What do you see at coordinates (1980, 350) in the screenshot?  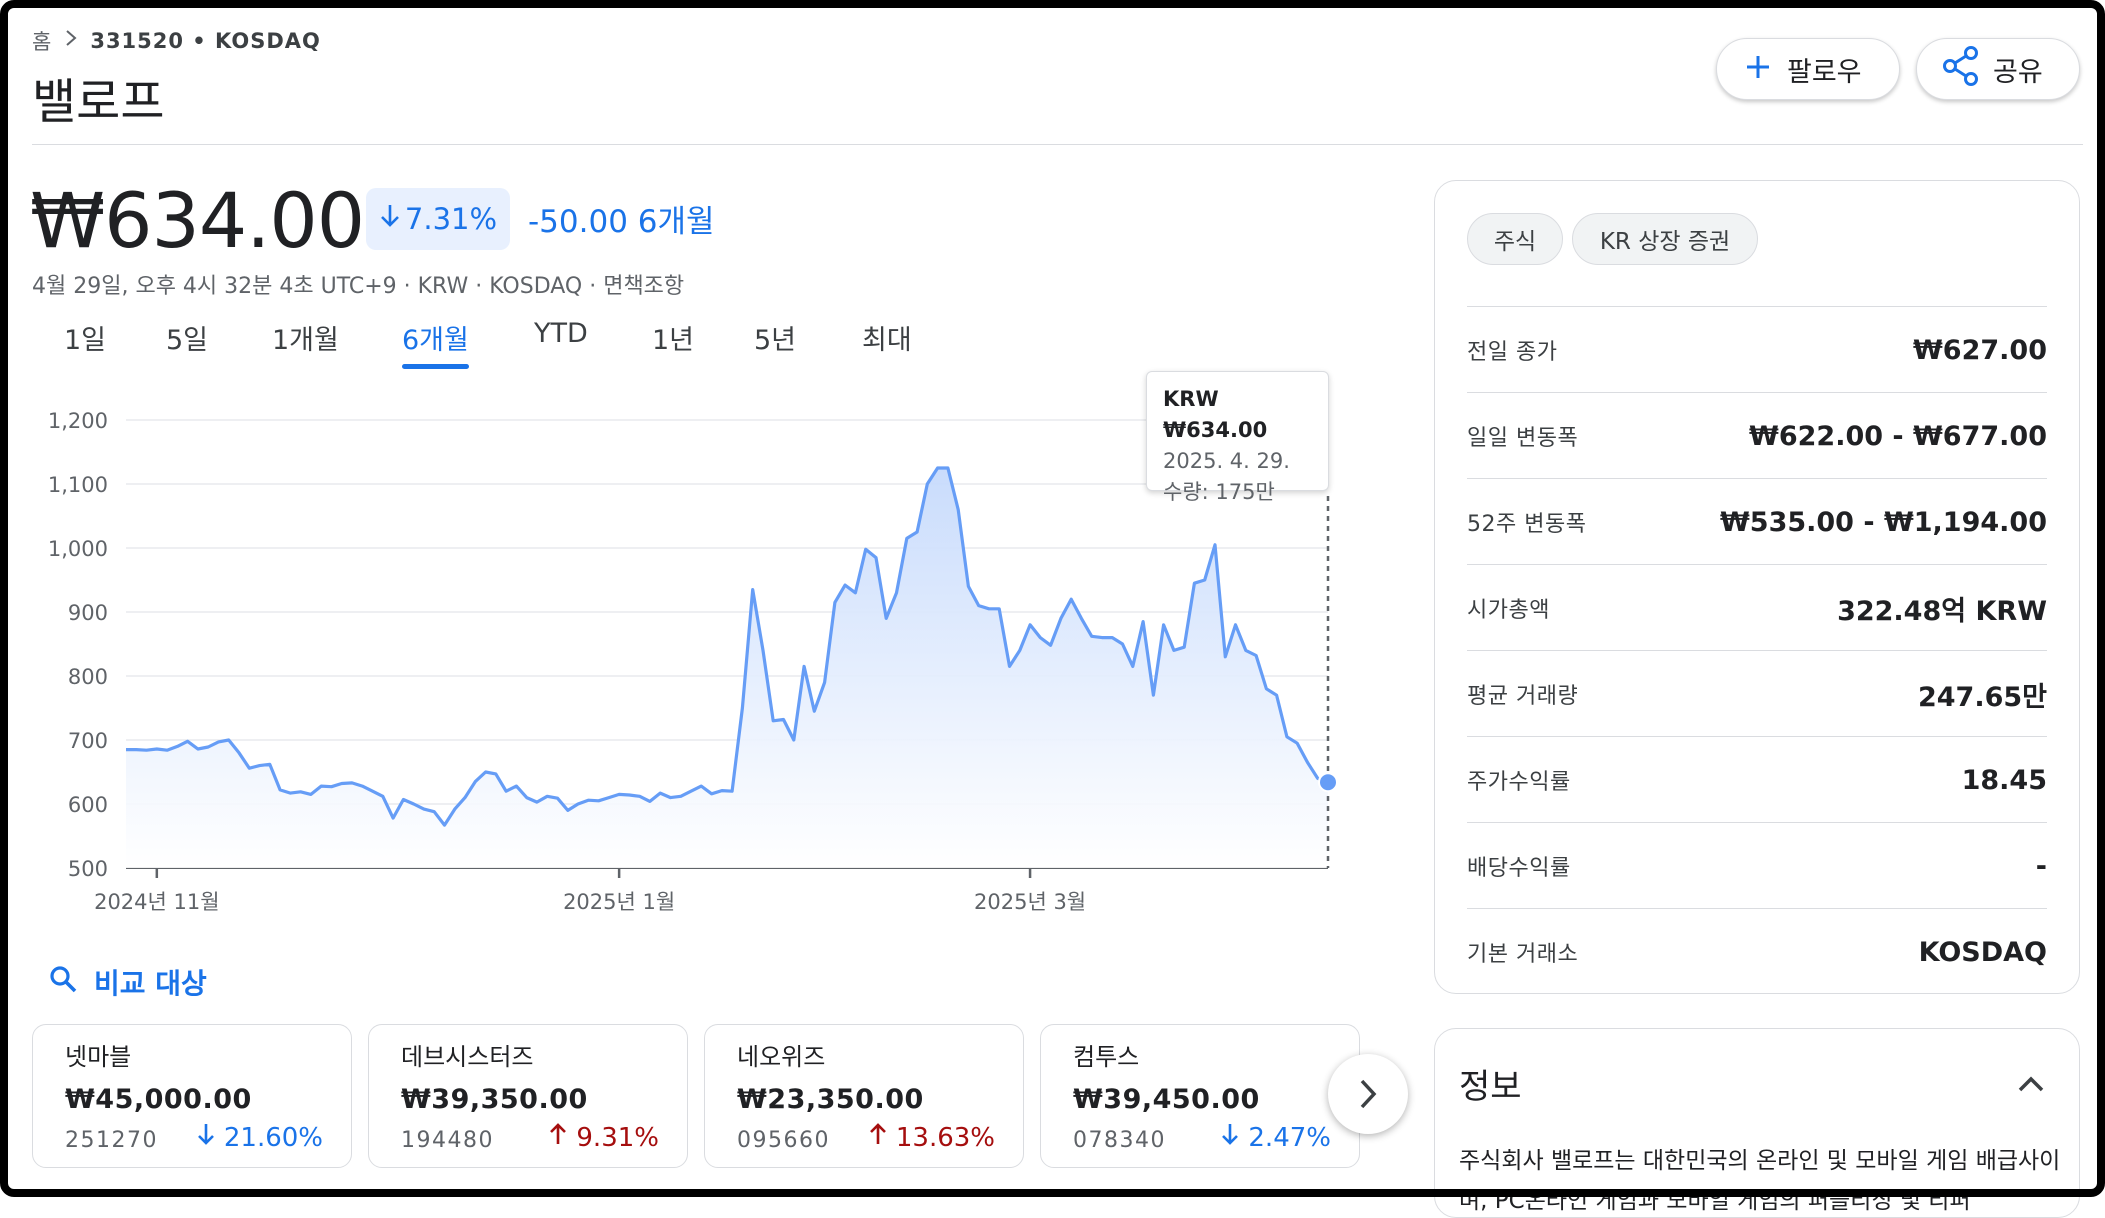 I see `stat-value: ₩627.00` at bounding box center [1980, 350].